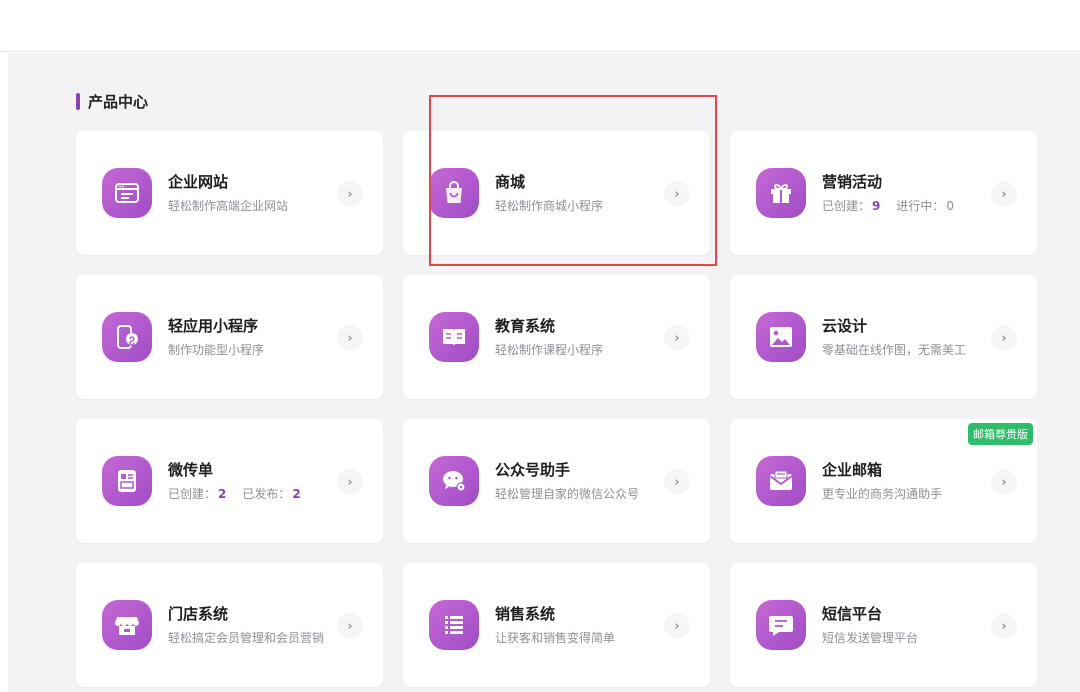  Describe the element at coordinates (127, 481) in the screenshot. I see `flyer-icon` at that location.